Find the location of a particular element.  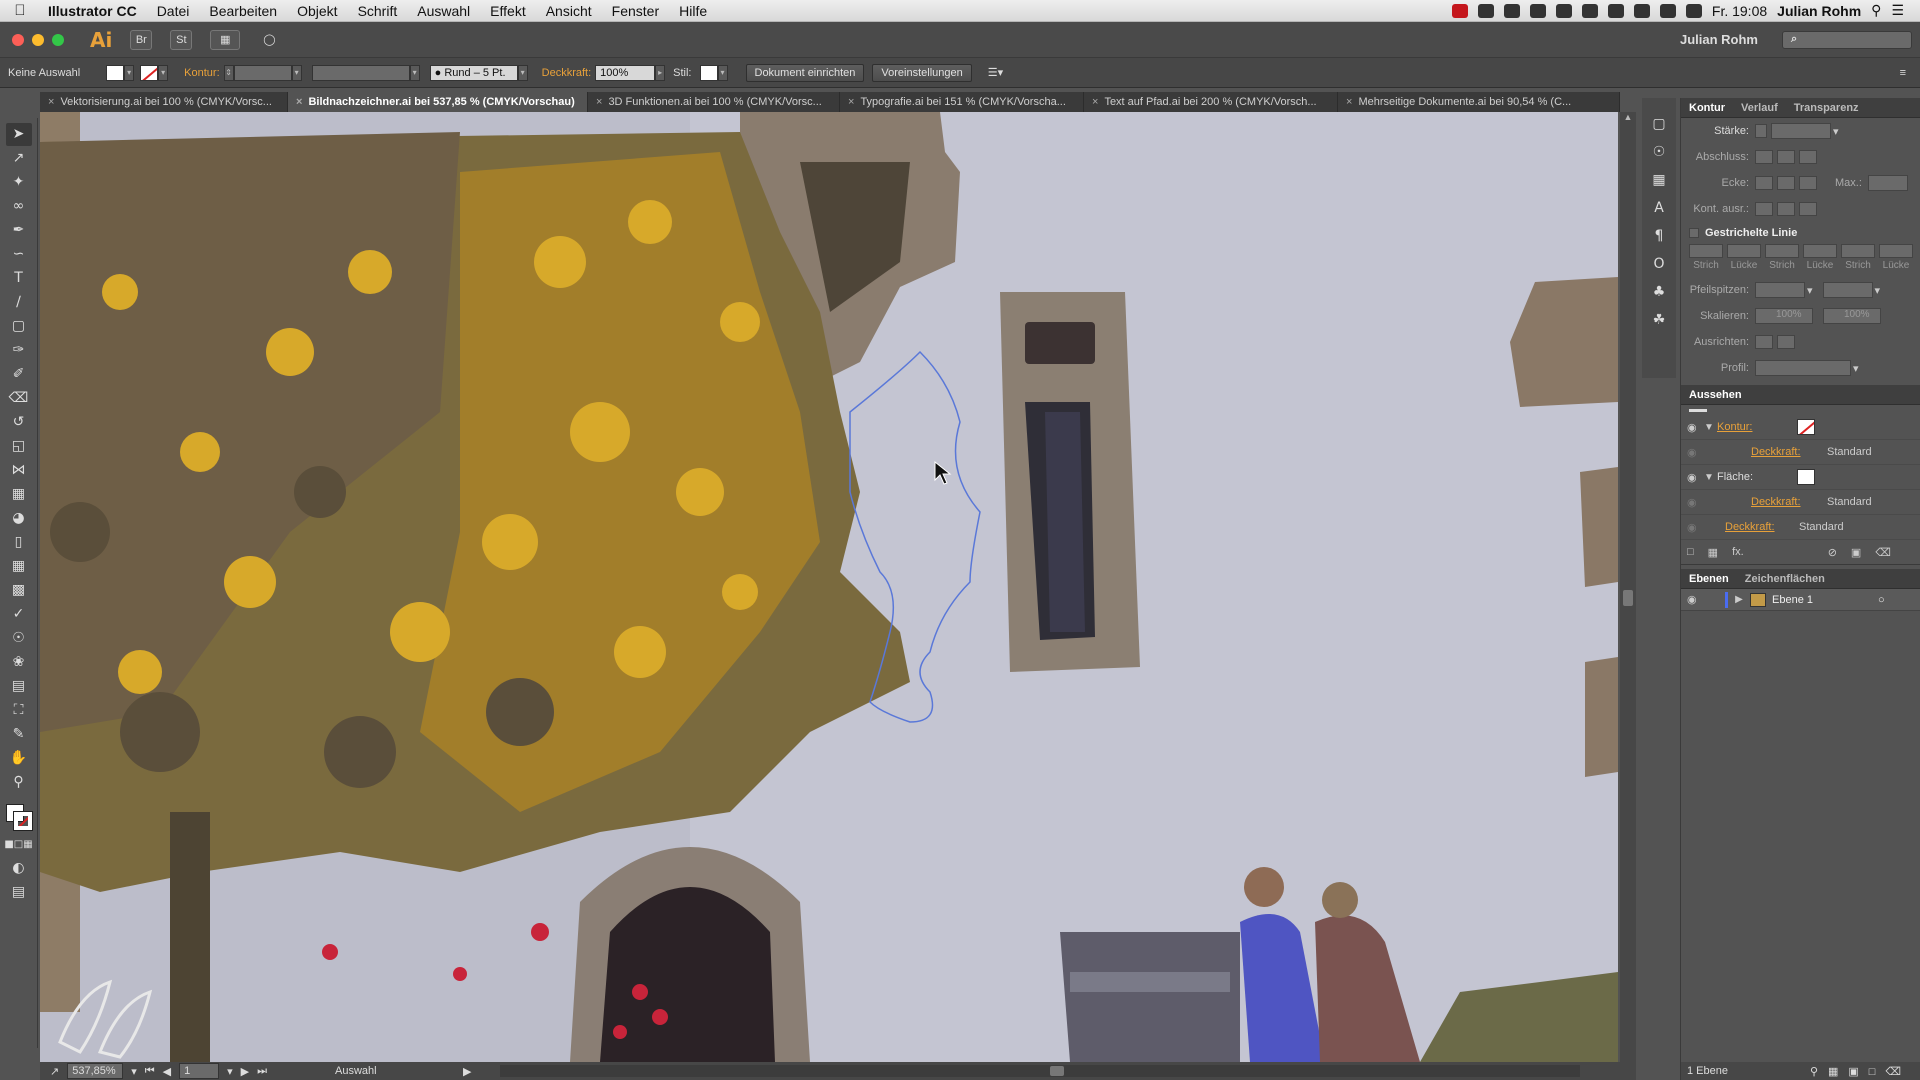

align-options-icon: ☰▾ is located at coordinates (995, 72).